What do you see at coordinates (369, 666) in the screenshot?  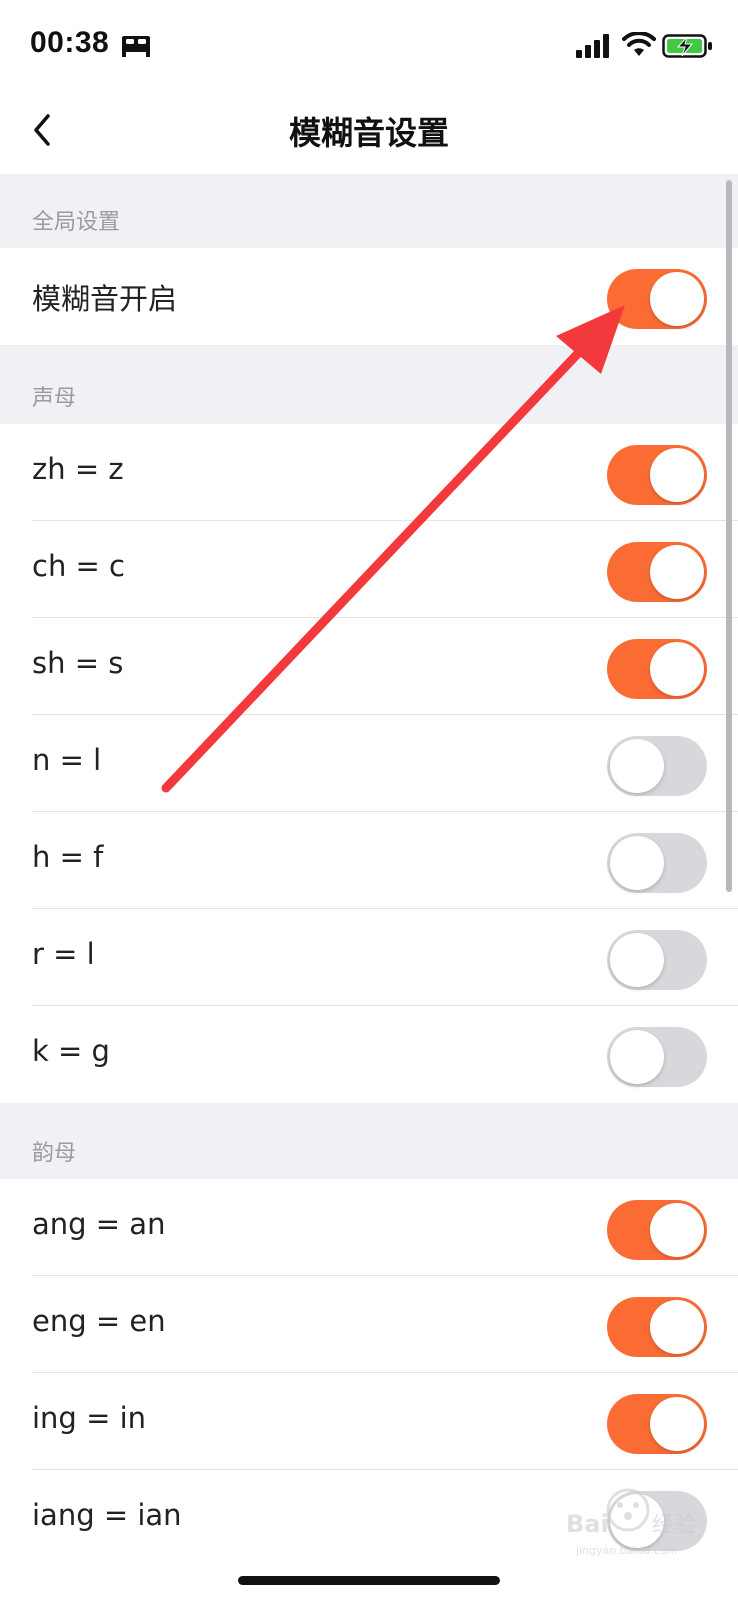 I see `settings-row-sh-s: sh = s` at bounding box center [369, 666].